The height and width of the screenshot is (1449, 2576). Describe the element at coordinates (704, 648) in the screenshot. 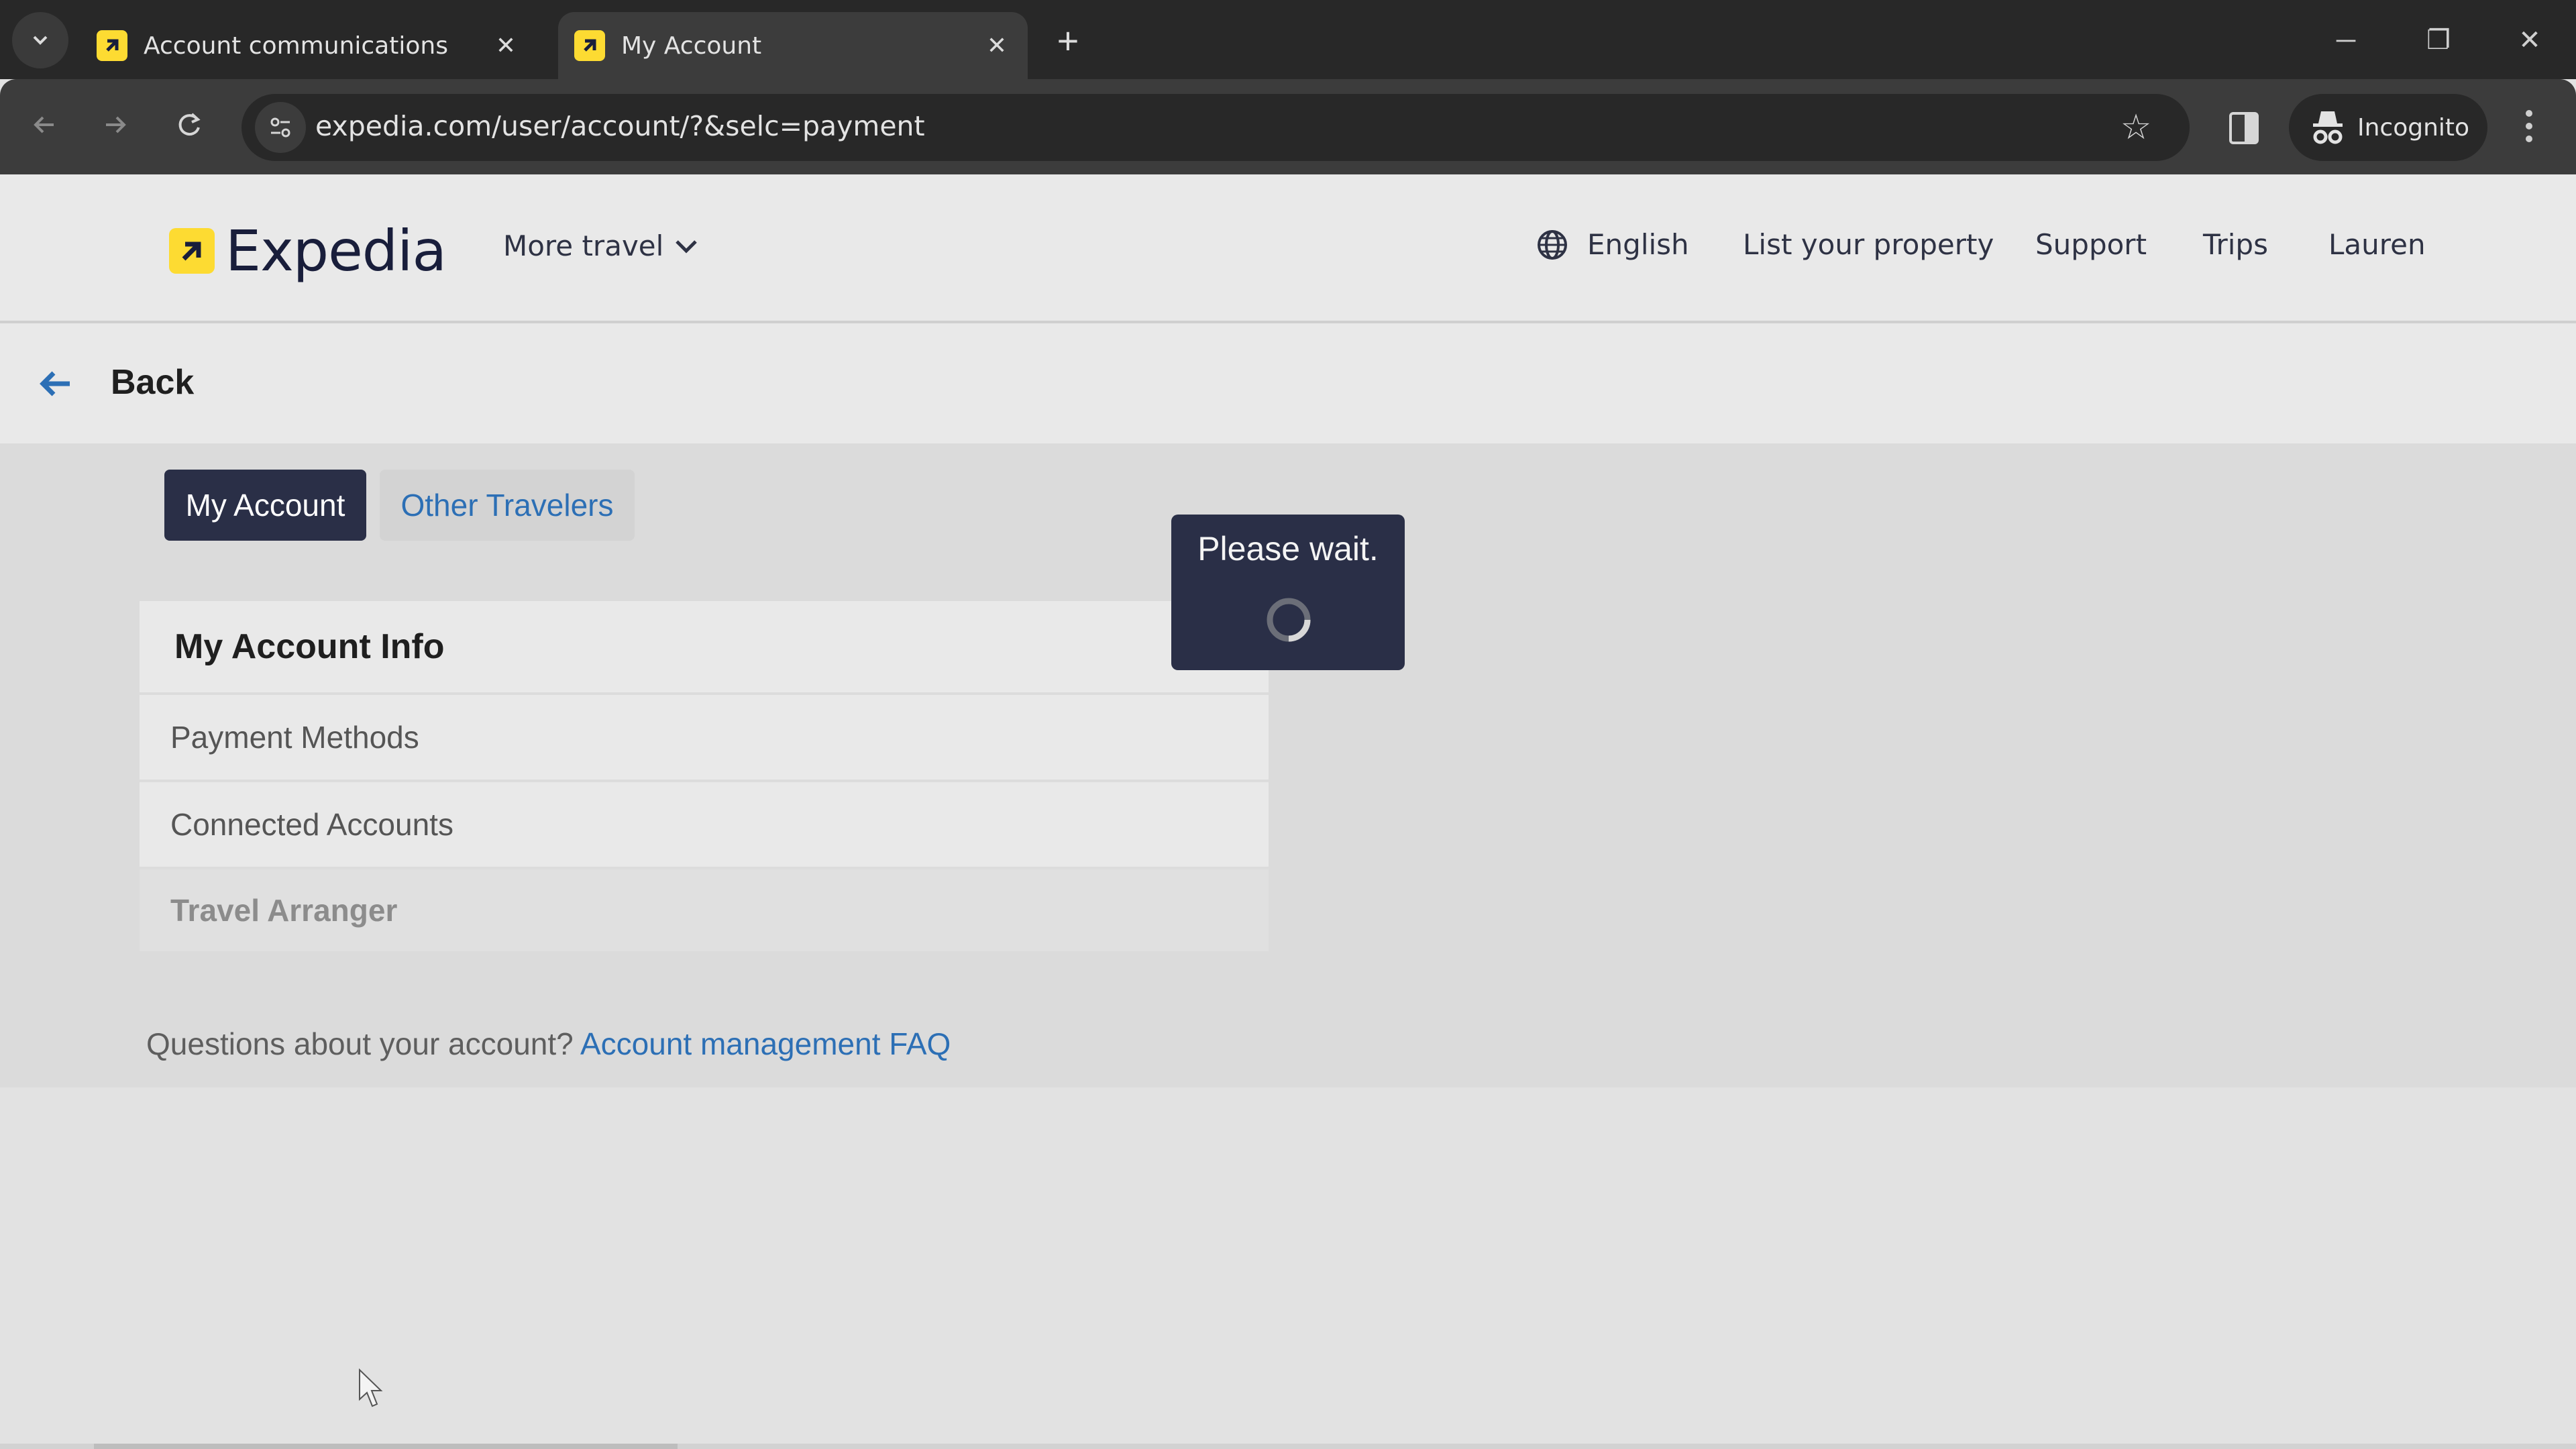

I see `card-title: My Account Info` at that location.